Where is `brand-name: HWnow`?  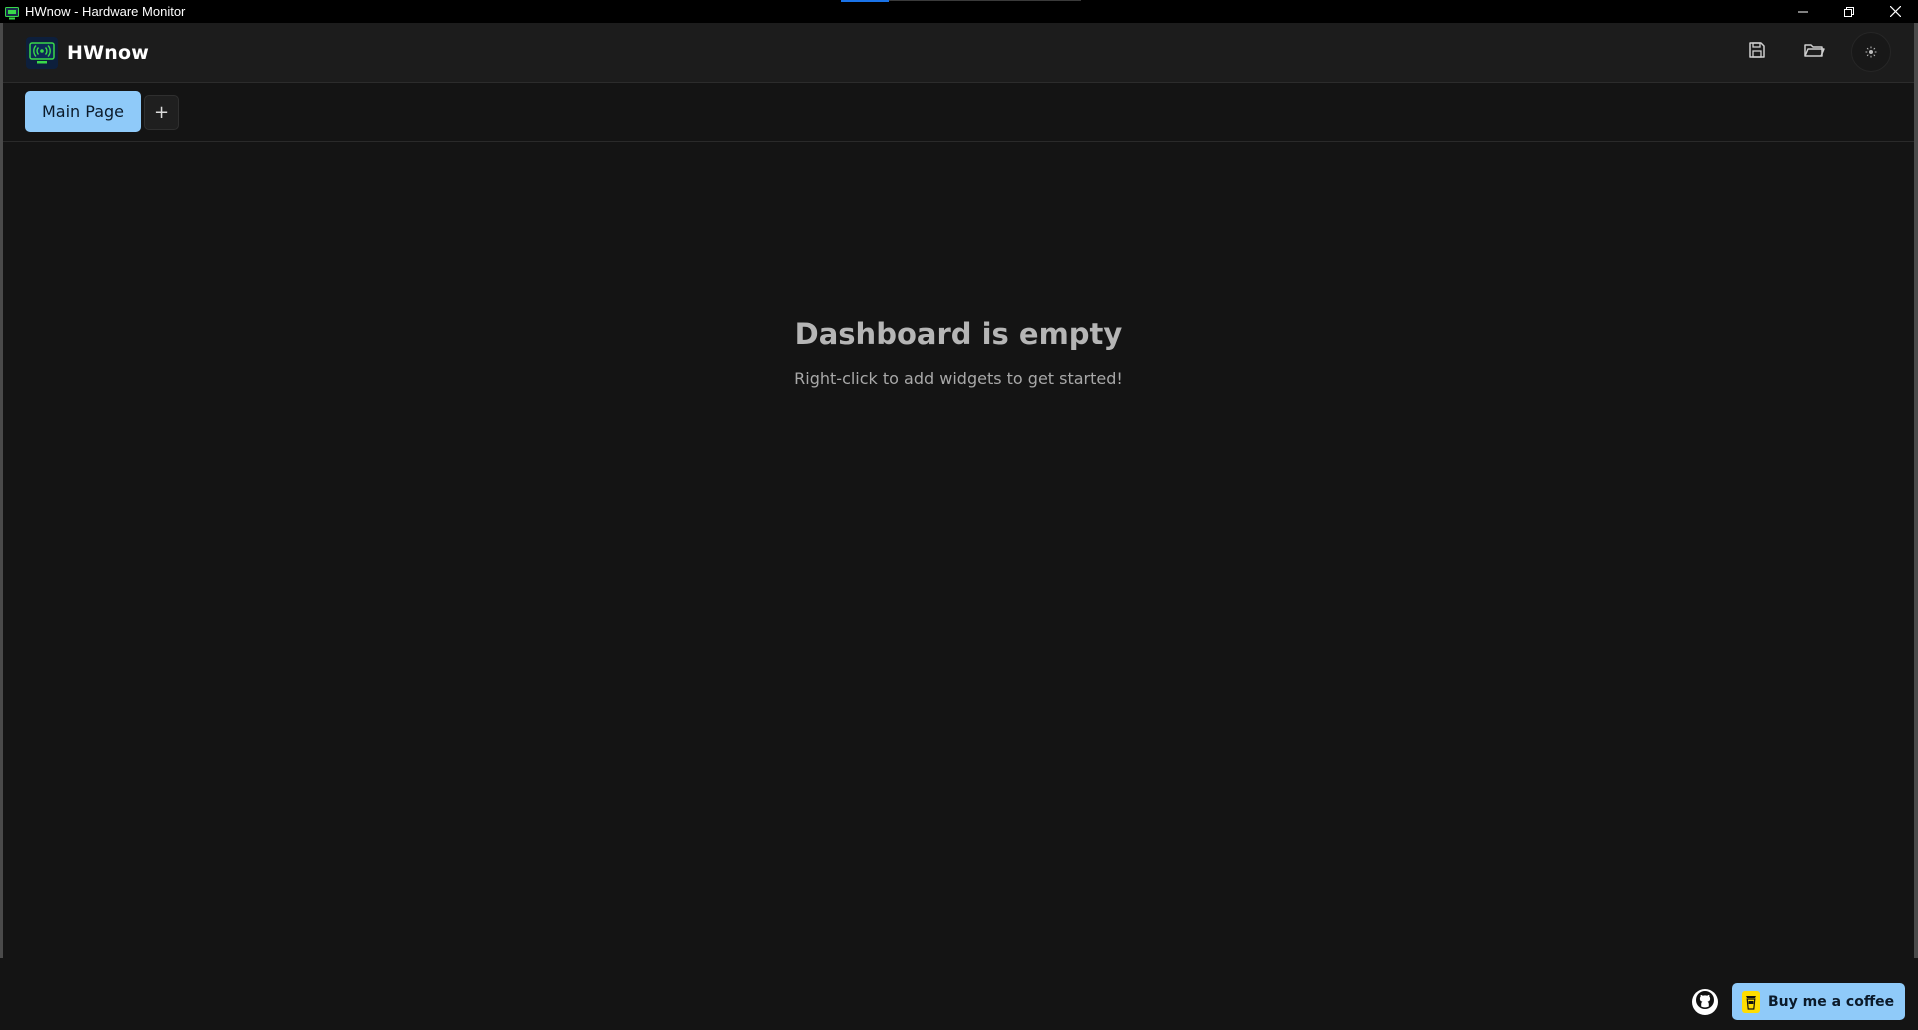
brand-name: HWnow is located at coordinates (108, 53).